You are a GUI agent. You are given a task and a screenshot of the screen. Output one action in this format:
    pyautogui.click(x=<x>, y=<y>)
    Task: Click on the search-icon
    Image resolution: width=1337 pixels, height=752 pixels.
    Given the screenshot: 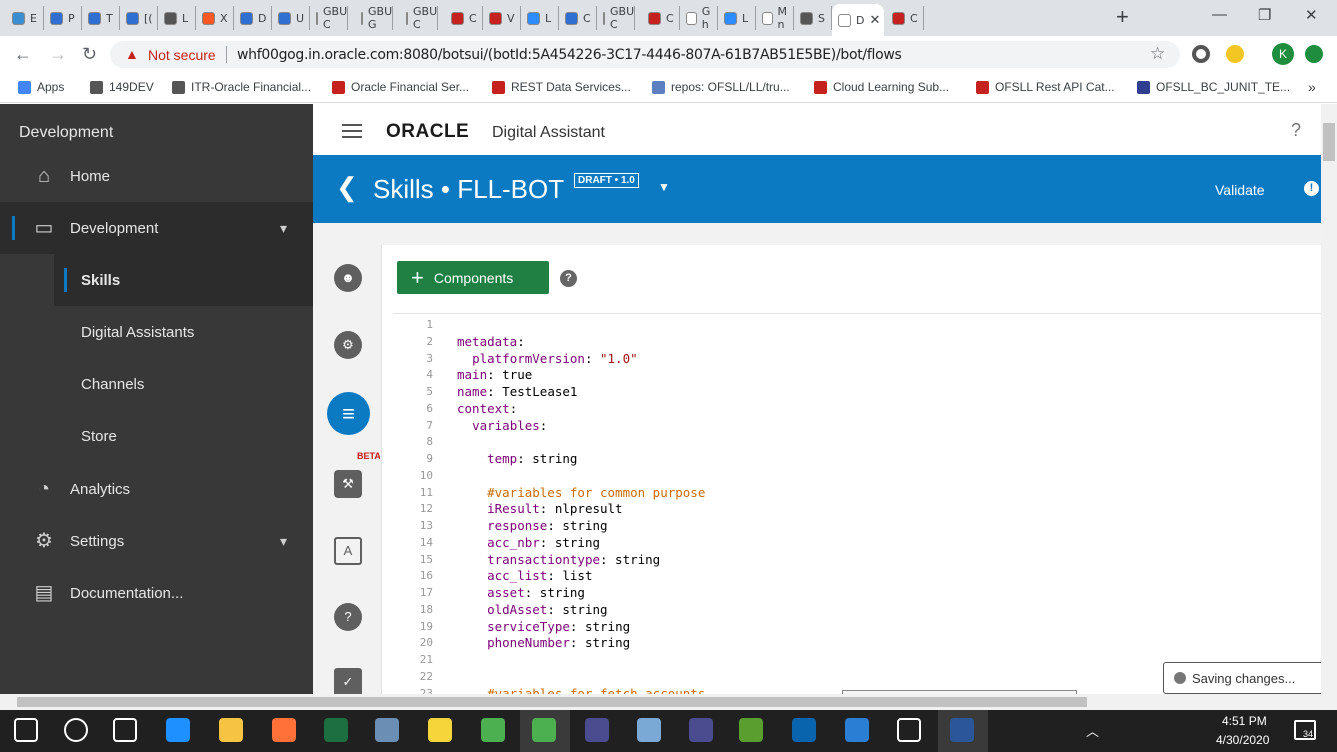 What is the action you would take?
    pyautogui.click(x=76, y=730)
    